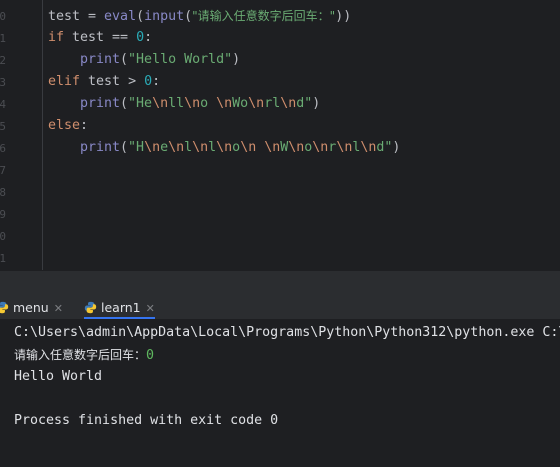 This screenshot has height=467, width=560. I want to click on code-line-5: print("He\nll\no \nWo\nrl\nd"), so click(200, 104).